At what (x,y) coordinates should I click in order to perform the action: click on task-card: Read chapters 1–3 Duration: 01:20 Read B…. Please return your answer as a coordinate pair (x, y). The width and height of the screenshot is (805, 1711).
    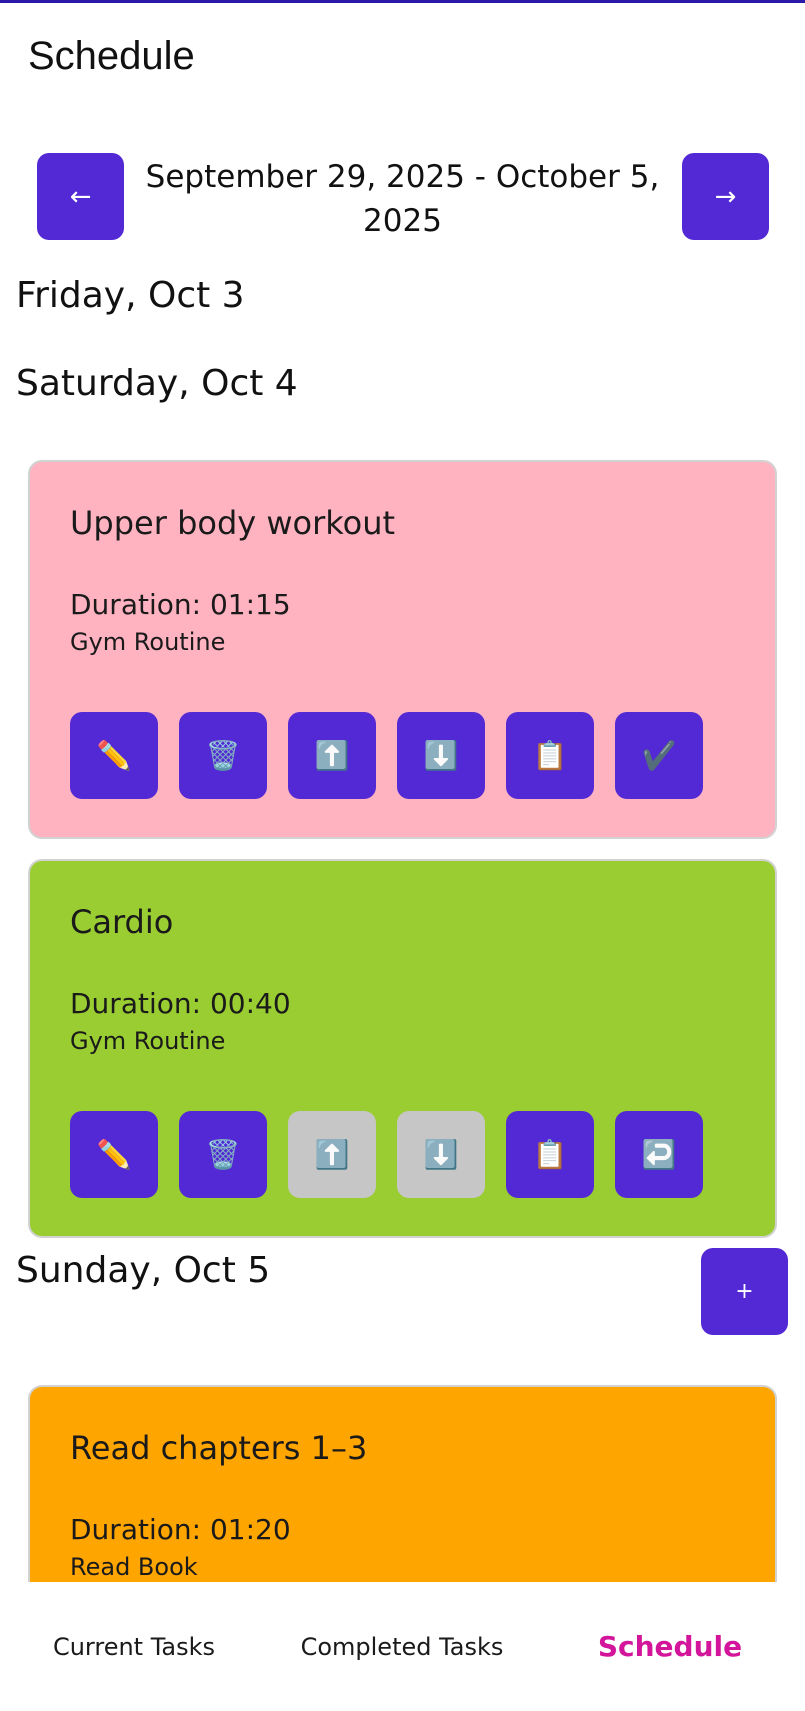
    Looking at the image, I should click on (402, 1483).